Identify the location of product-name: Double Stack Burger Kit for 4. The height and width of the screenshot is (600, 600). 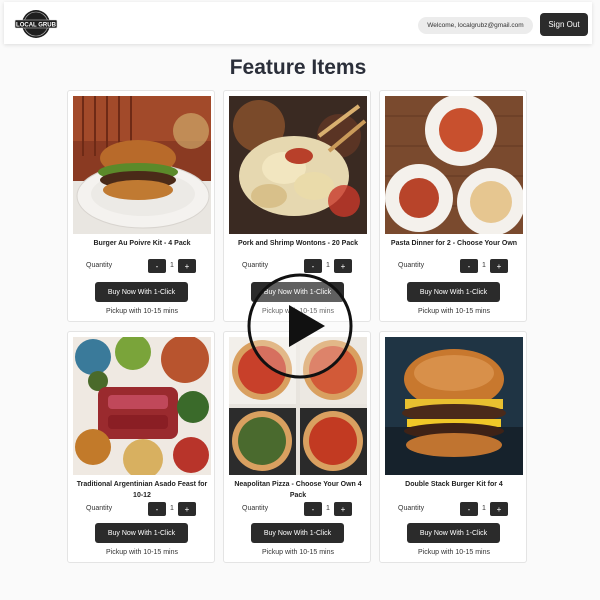
(454, 484).